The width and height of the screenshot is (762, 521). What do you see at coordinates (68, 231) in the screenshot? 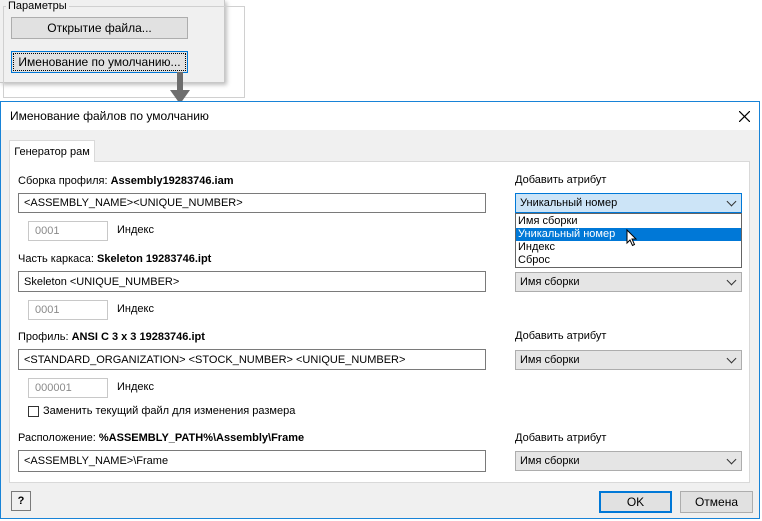
I see `profile-assembly-index-input: 0001` at bounding box center [68, 231].